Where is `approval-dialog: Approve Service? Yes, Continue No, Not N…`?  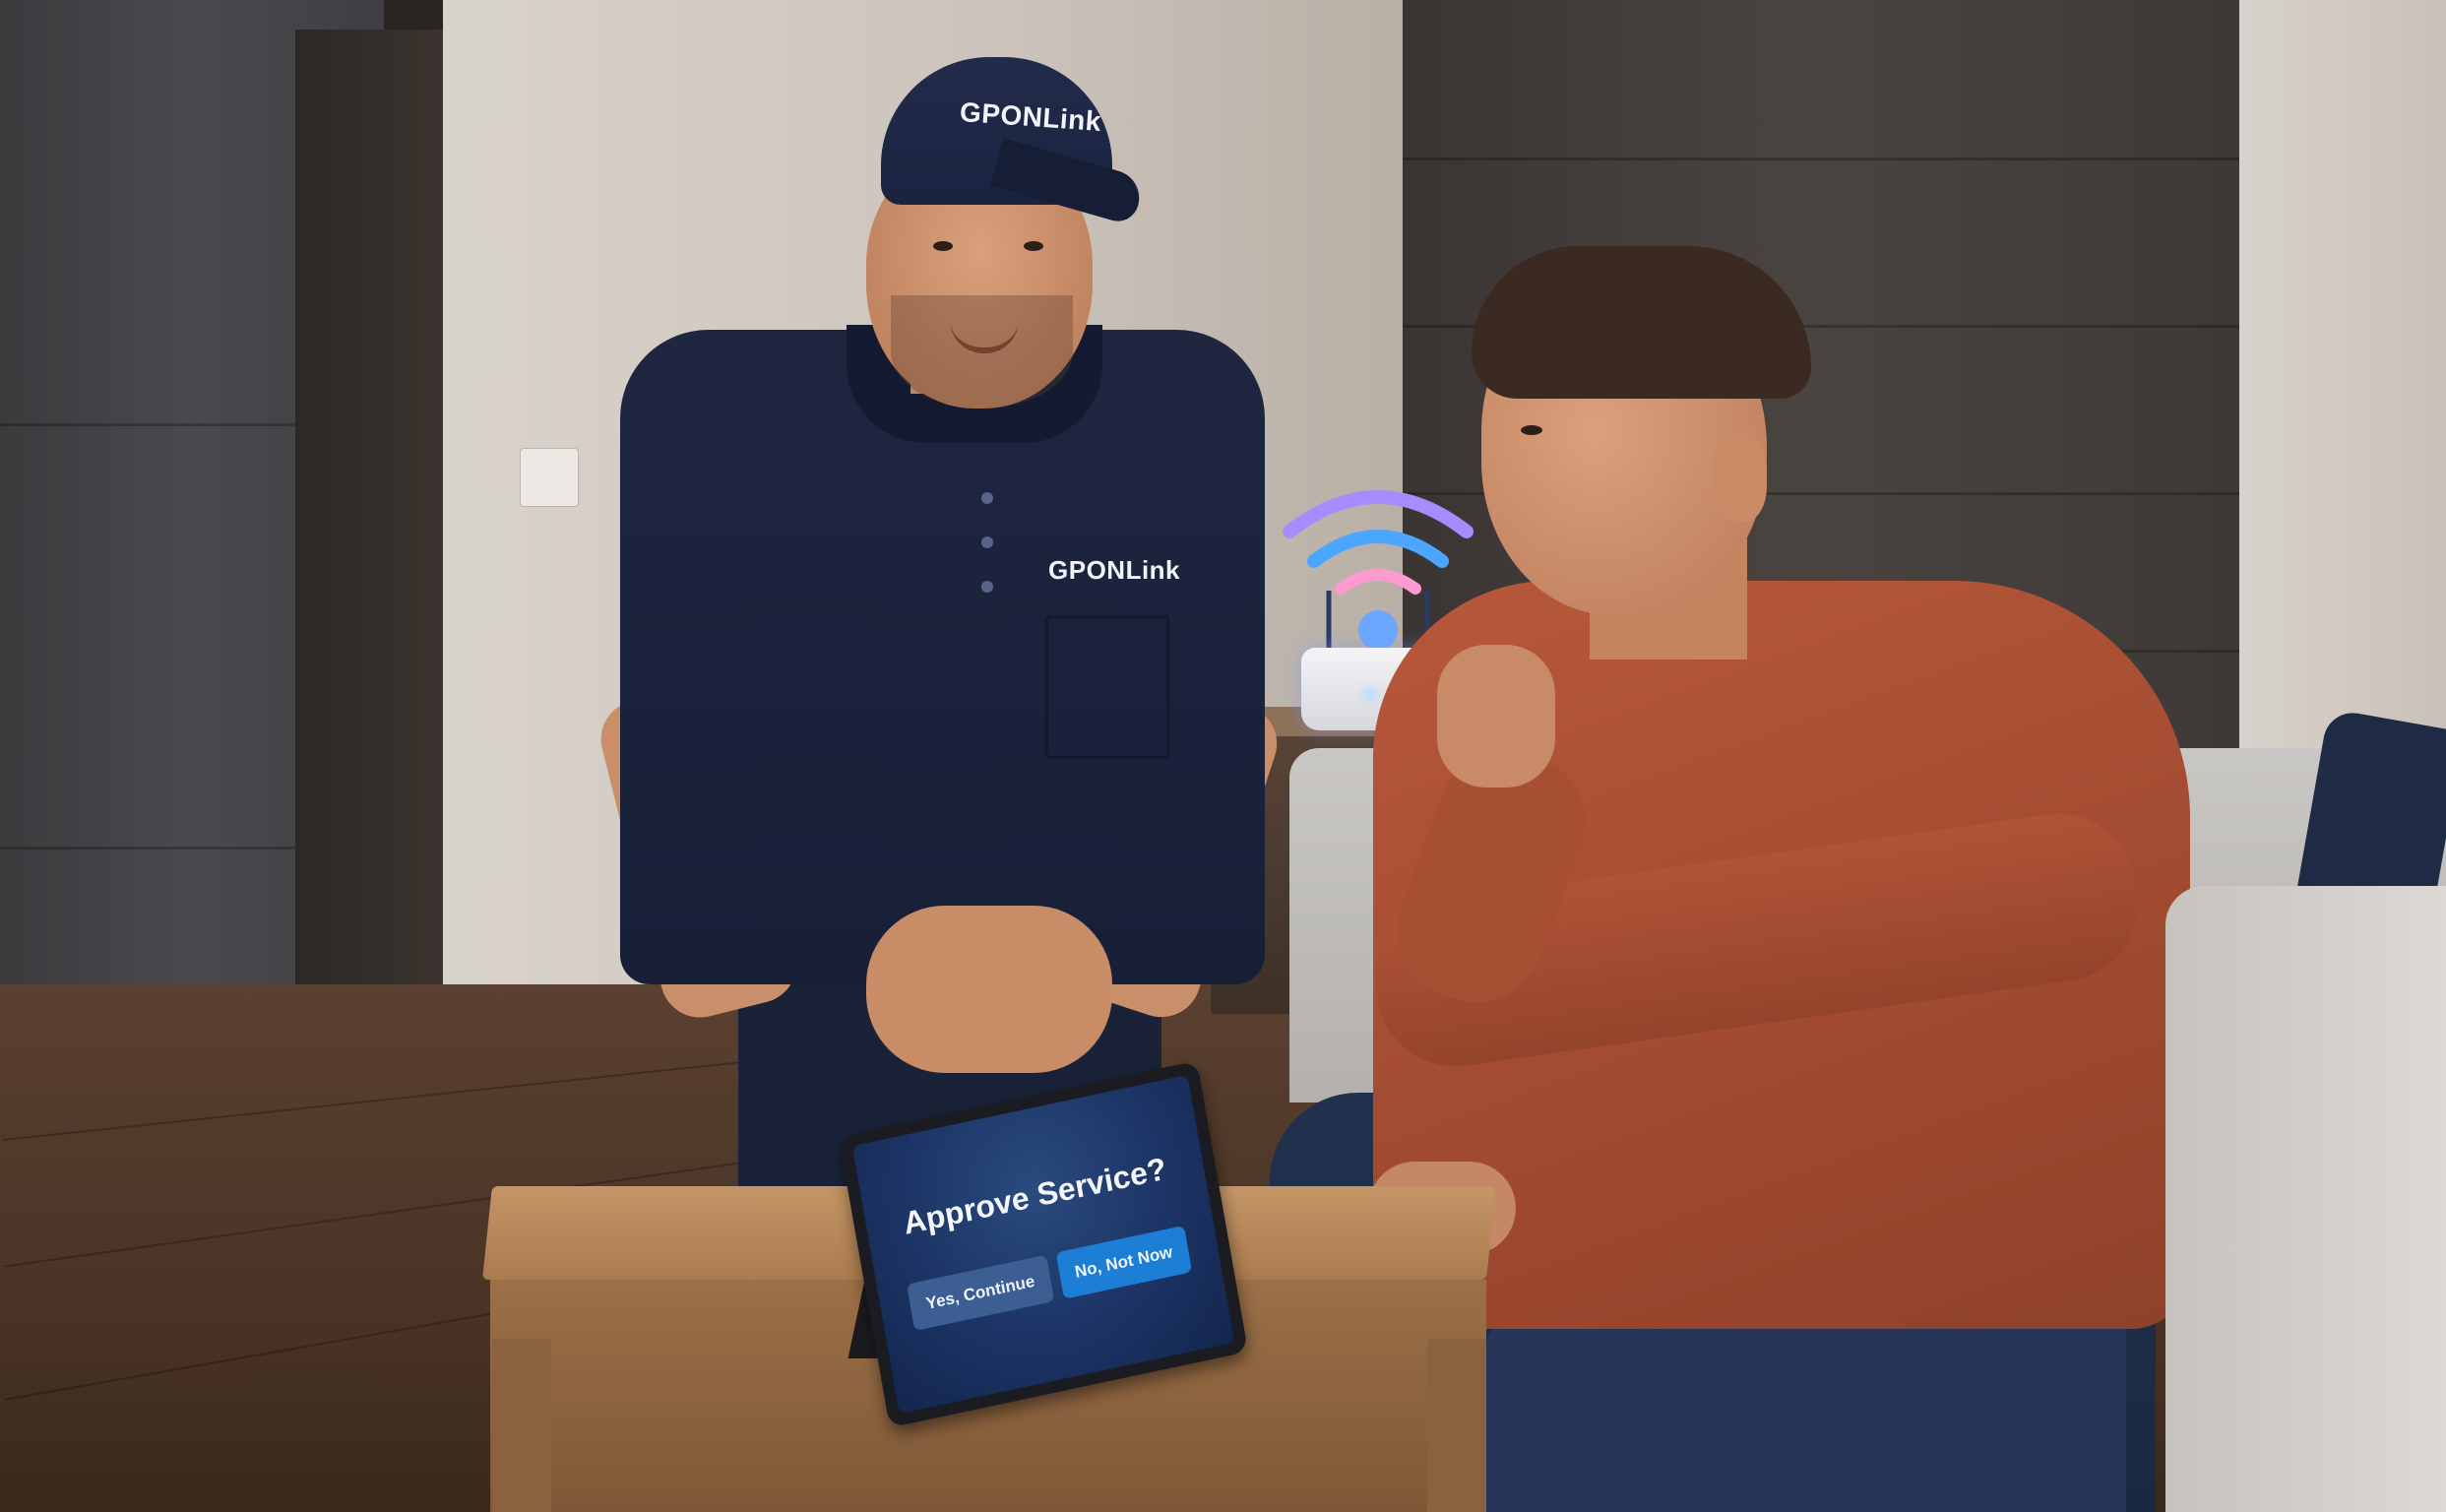 approval-dialog: Approve Service? Yes, Continue No, Not N… is located at coordinates (1043, 1244).